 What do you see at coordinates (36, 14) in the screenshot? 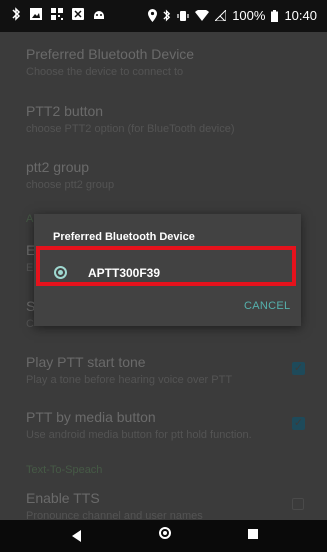
I see `image-icon` at bounding box center [36, 14].